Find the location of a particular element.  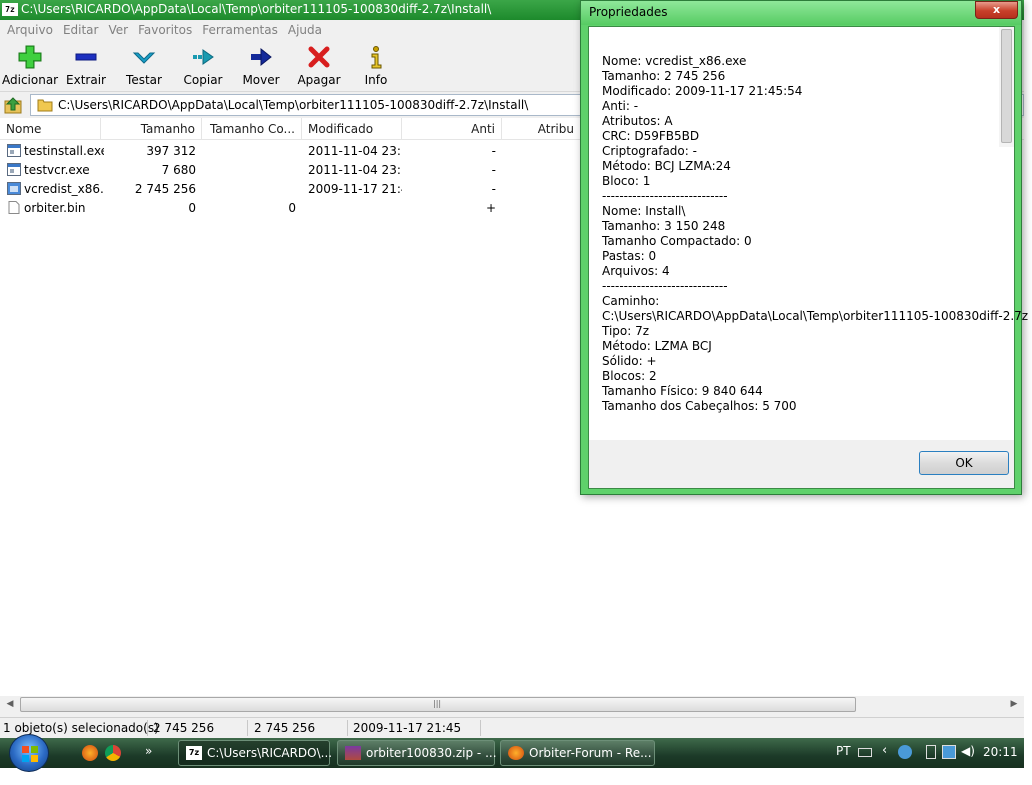

file-modified: 2011-11-04 23:14 is located at coordinates (355, 170).